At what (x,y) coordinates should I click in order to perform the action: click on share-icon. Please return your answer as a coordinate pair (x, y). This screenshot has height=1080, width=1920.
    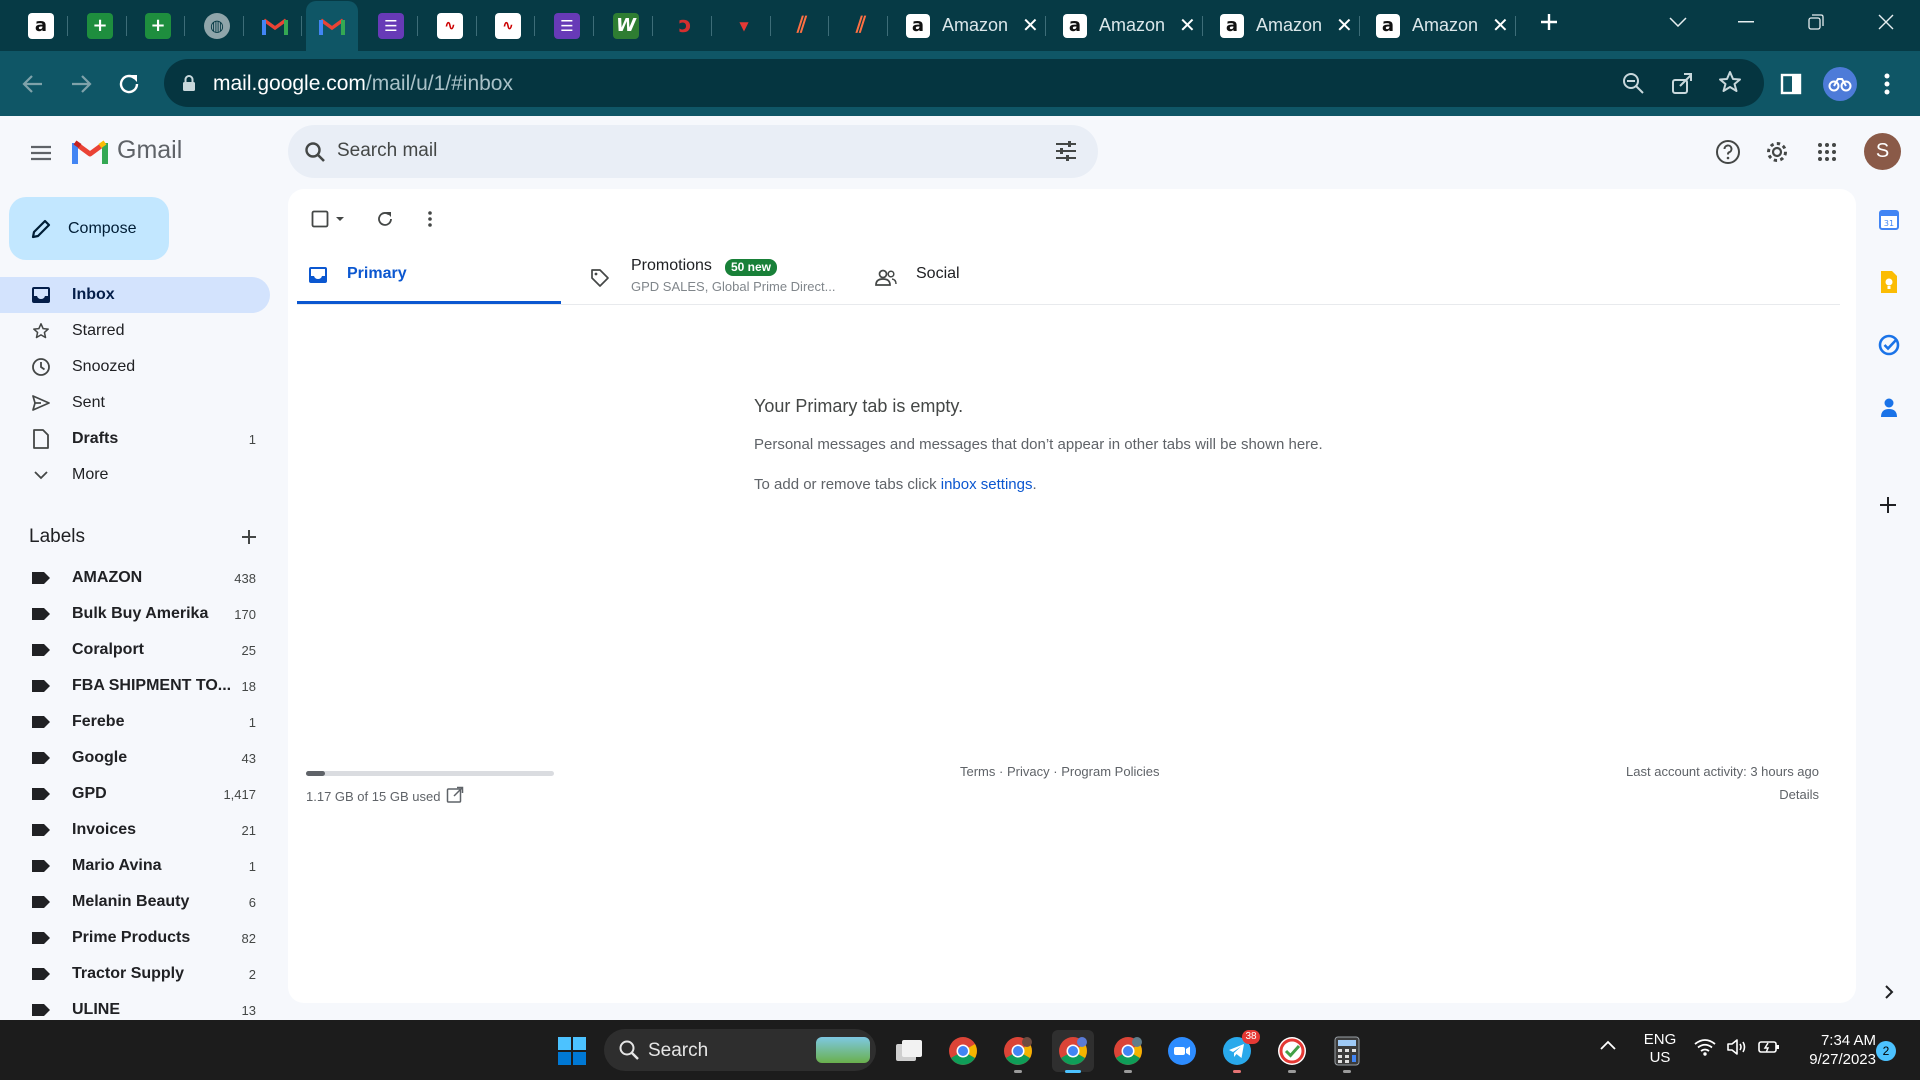
    Looking at the image, I should click on (1682, 83).